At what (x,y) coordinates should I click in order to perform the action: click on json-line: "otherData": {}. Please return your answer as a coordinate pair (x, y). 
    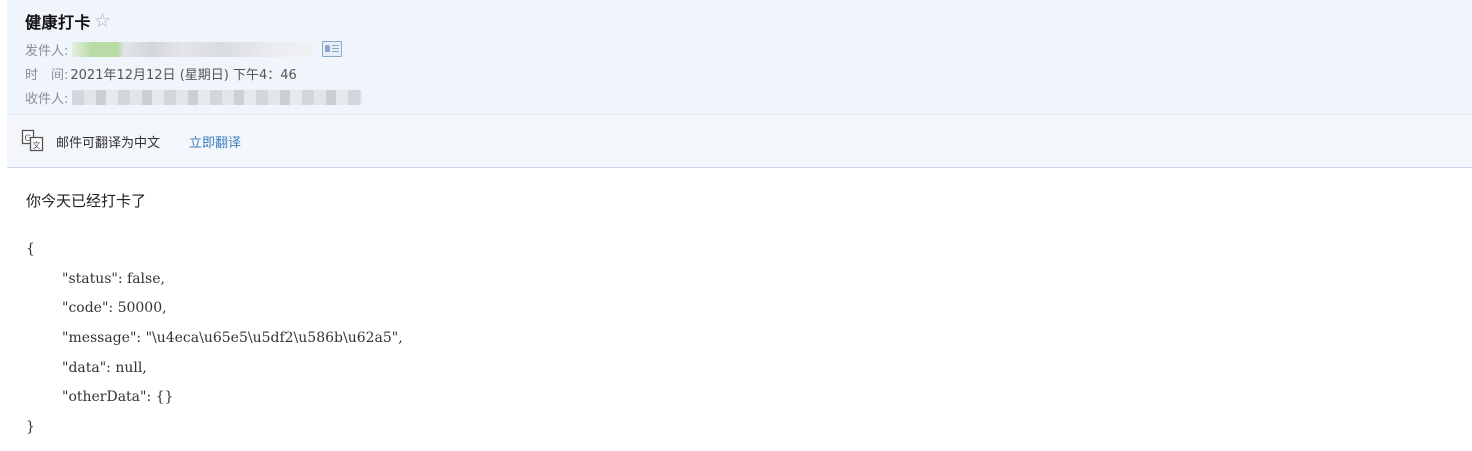
    Looking at the image, I should click on (118, 397).